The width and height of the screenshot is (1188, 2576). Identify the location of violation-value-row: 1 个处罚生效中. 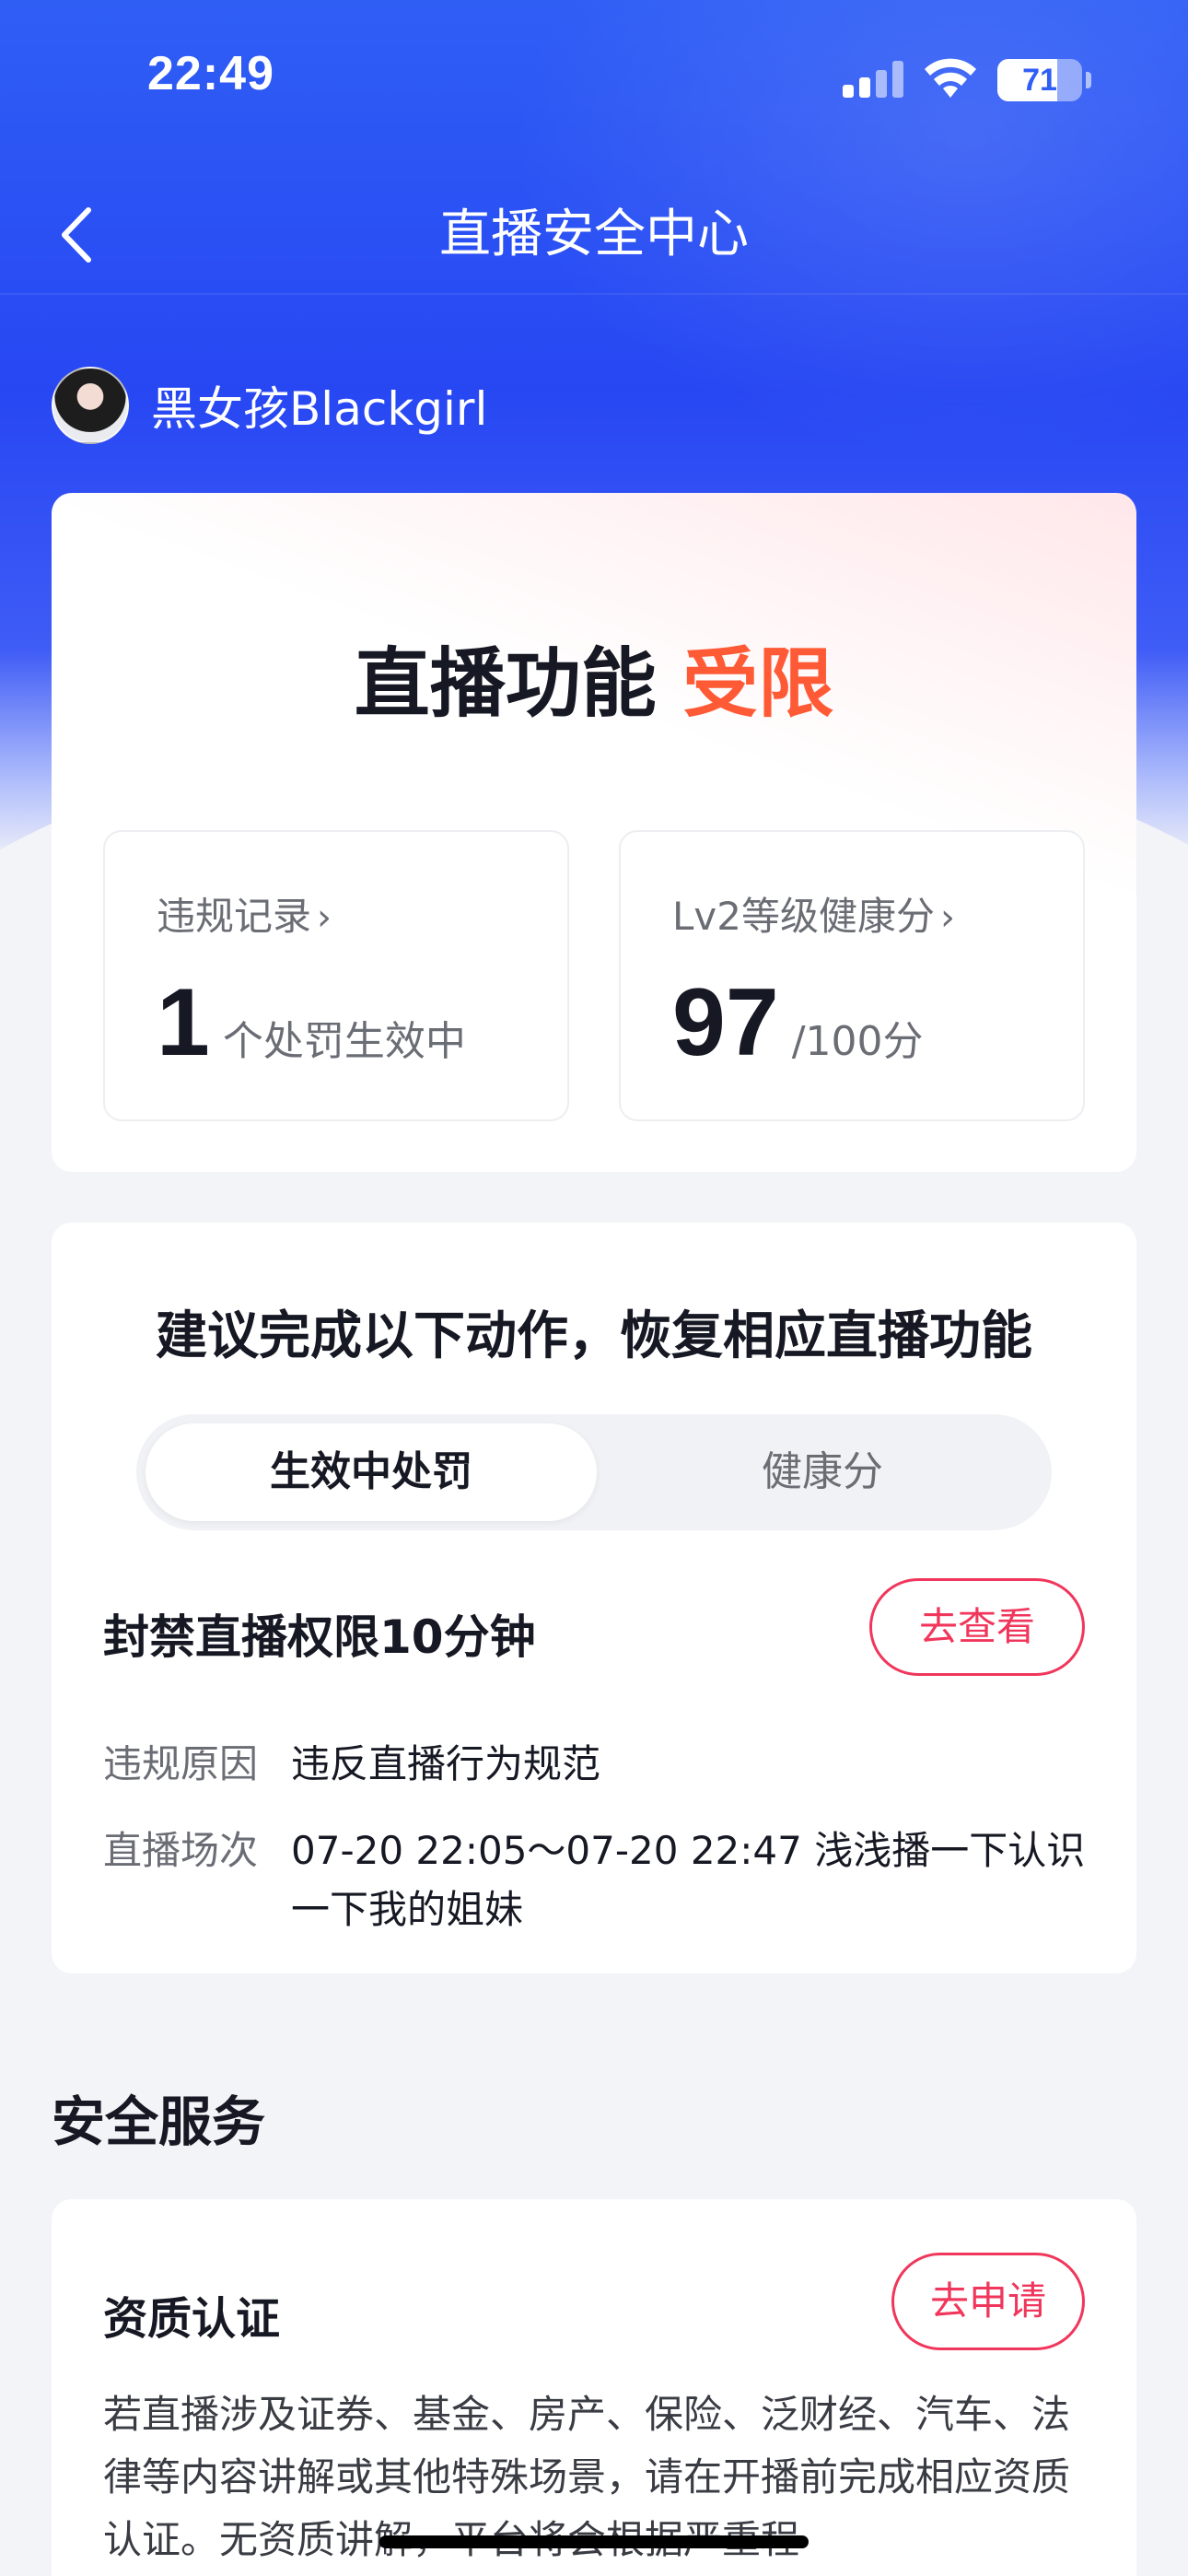
(311, 1023).